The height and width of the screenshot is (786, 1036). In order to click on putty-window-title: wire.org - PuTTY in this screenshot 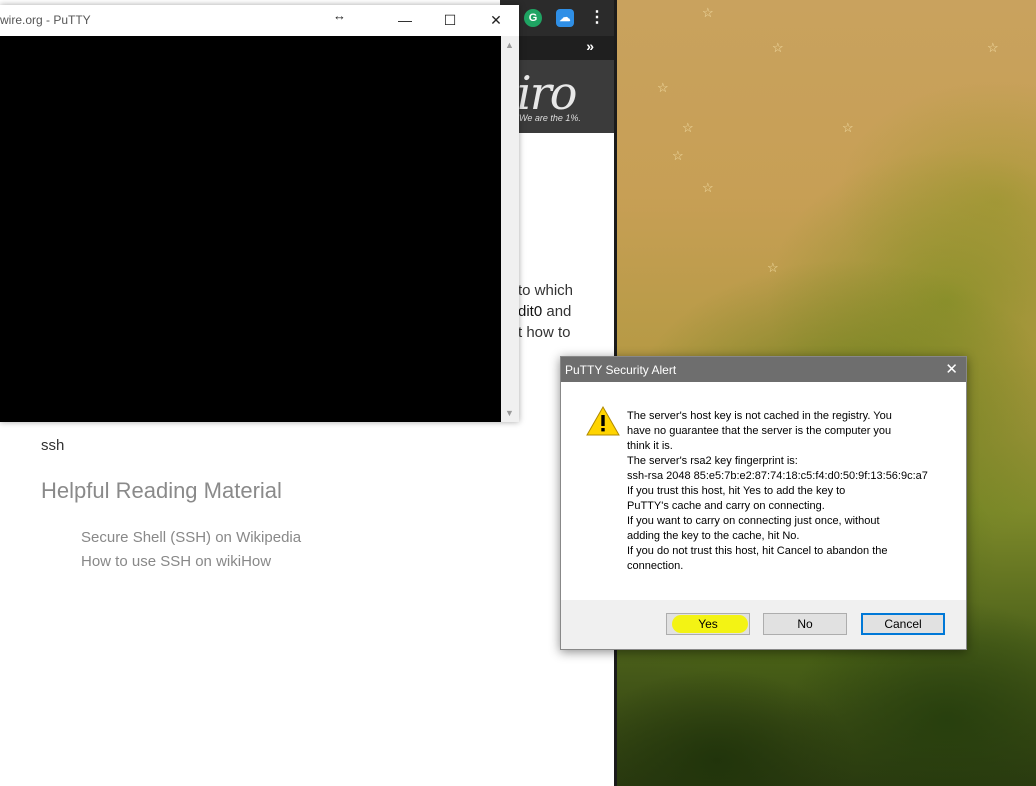, I will do `click(45, 20)`.